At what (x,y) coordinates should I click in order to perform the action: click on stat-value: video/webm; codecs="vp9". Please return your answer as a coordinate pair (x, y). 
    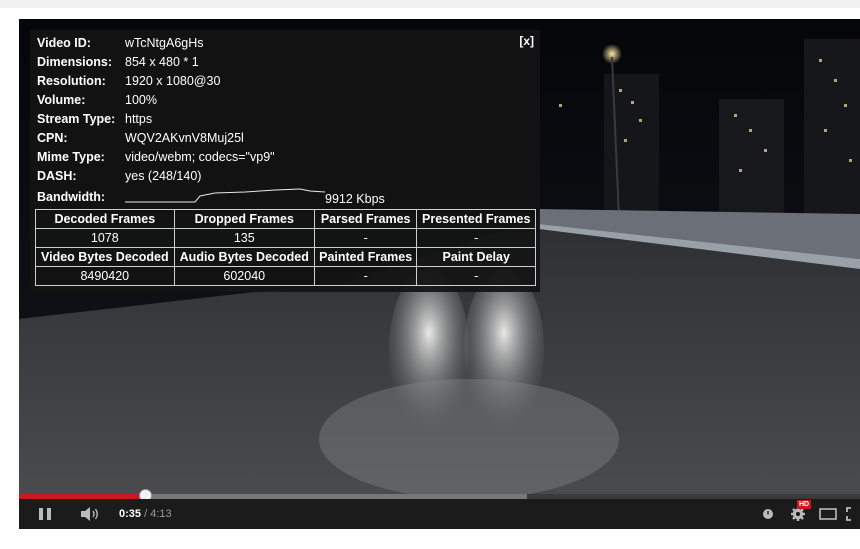
    Looking at the image, I should click on (200, 157).